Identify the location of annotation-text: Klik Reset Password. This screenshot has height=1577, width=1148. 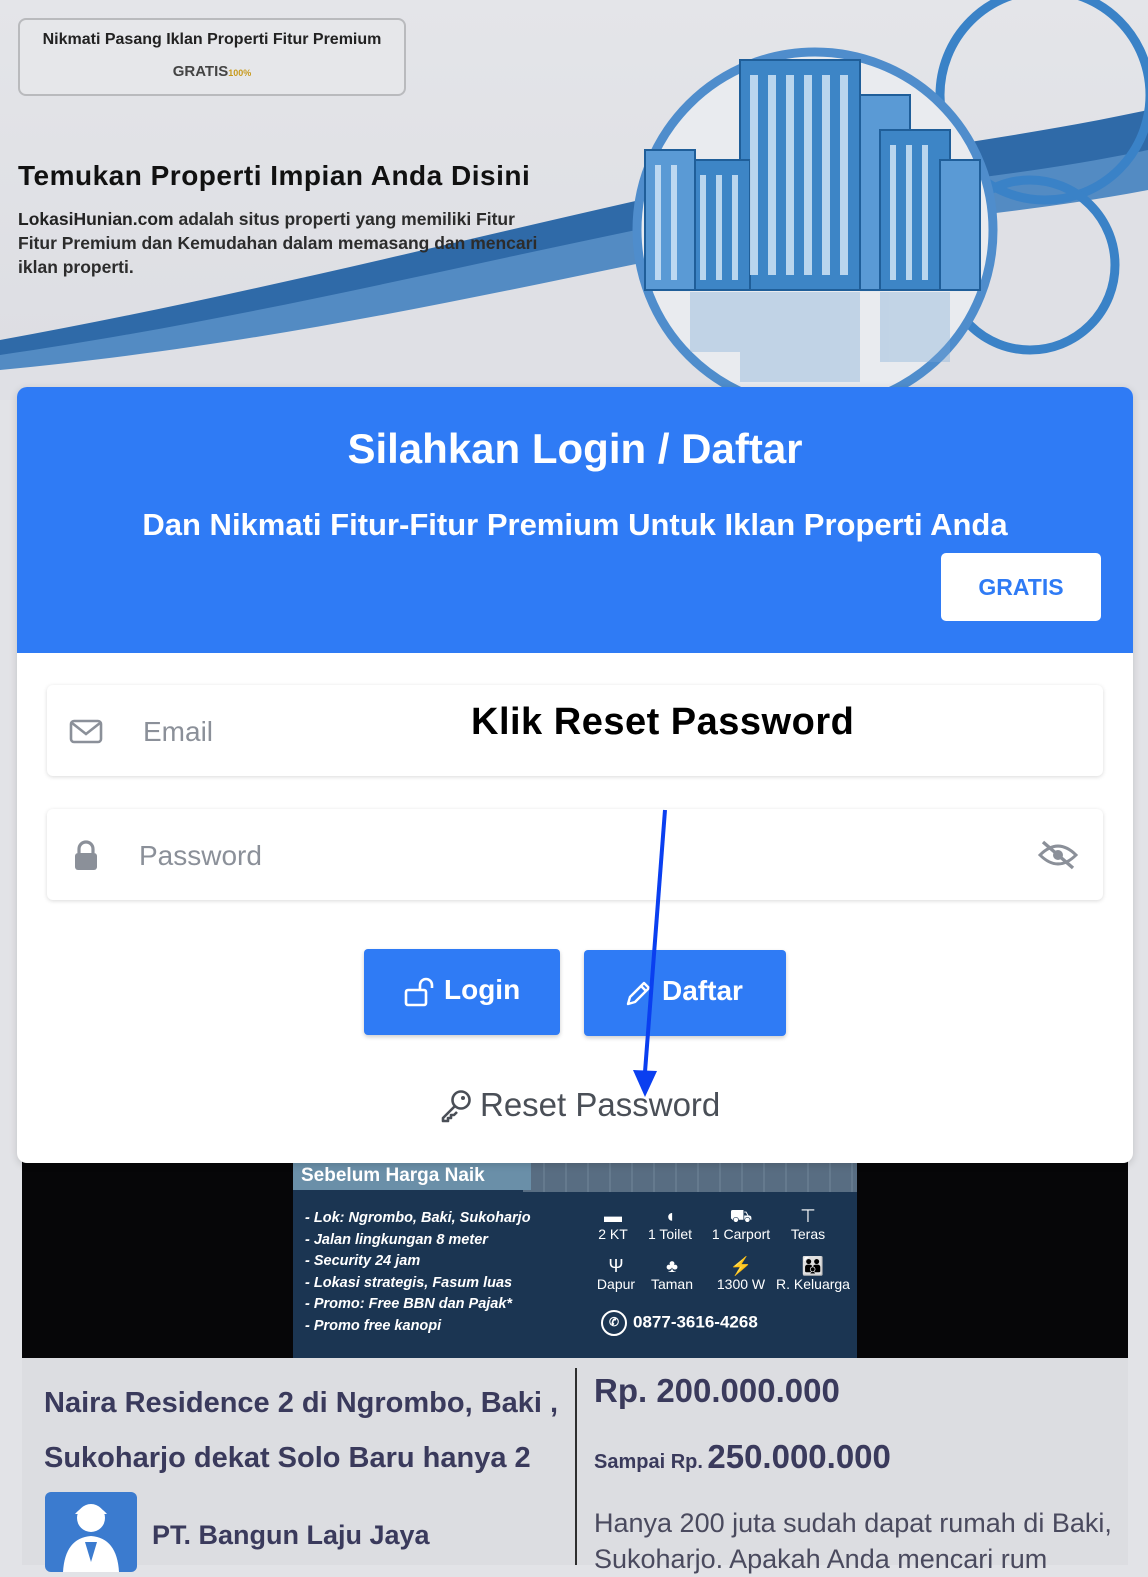
(663, 722).